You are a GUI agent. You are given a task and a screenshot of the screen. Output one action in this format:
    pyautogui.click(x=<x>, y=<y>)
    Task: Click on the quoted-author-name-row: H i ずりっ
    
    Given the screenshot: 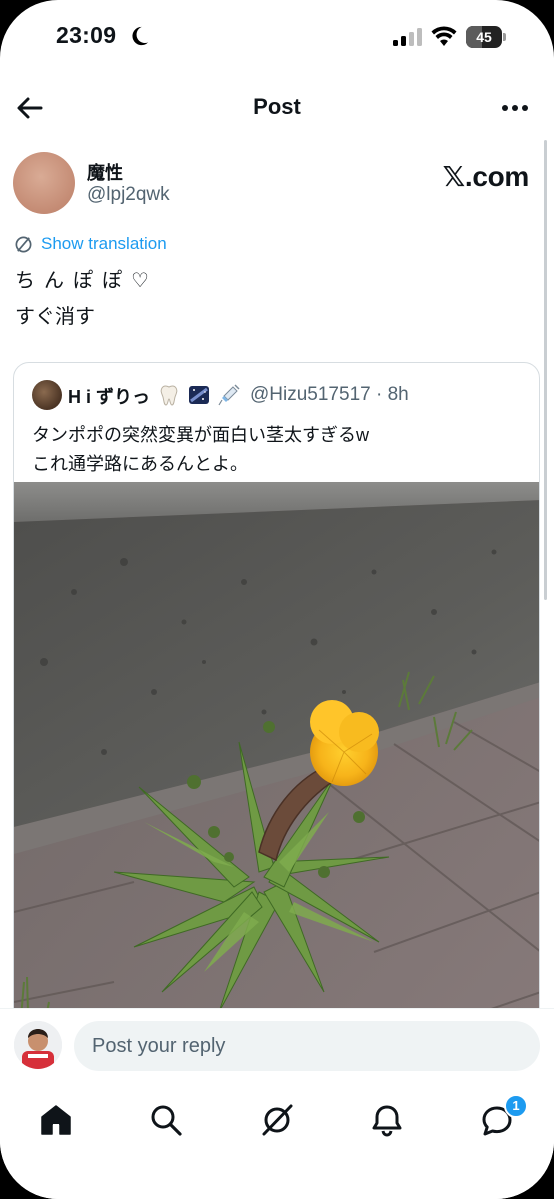 What is the action you would take?
    pyautogui.click(x=154, y=396)
    